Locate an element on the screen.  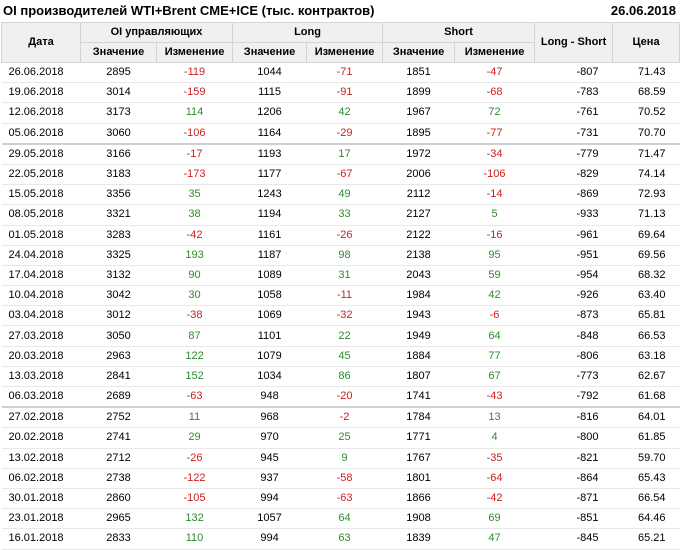
cell-long-short: -731 is located at coordinates (573, 134).